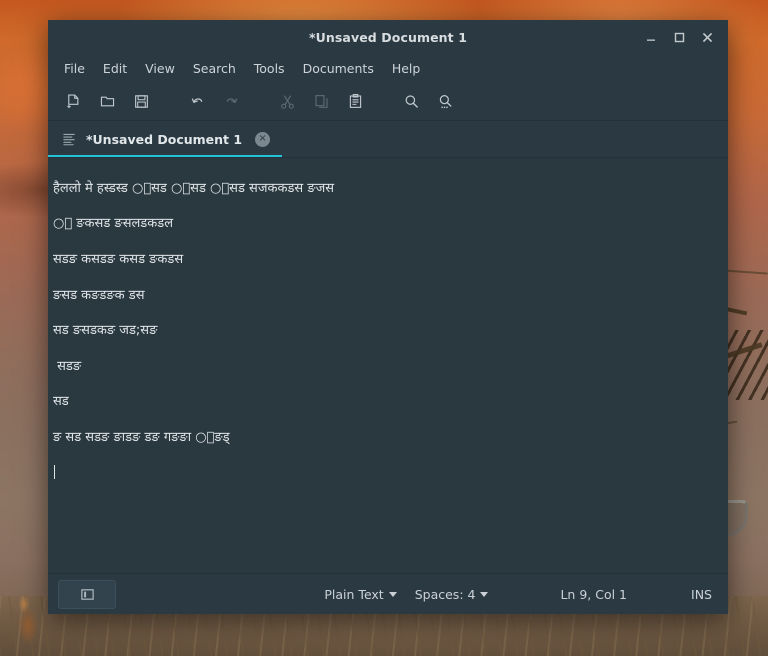 The width and height of the screenshot is (768, 656). I want to click on new-document-icon, so click(72, 101).